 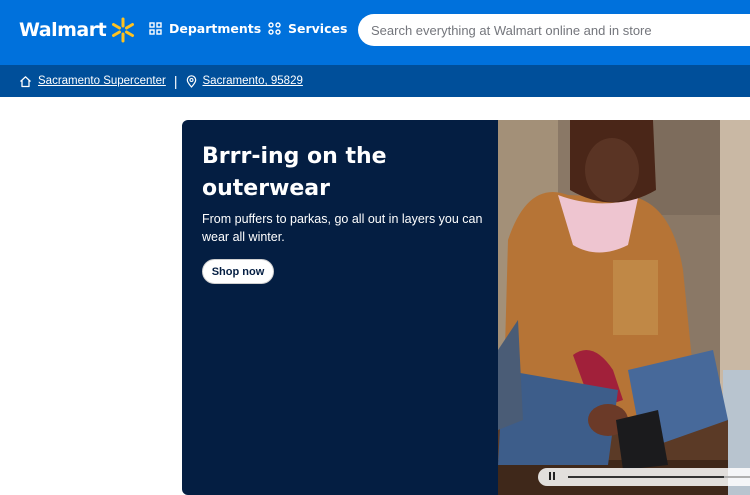 I want to click on home-icon, so click(x=25, y=81).